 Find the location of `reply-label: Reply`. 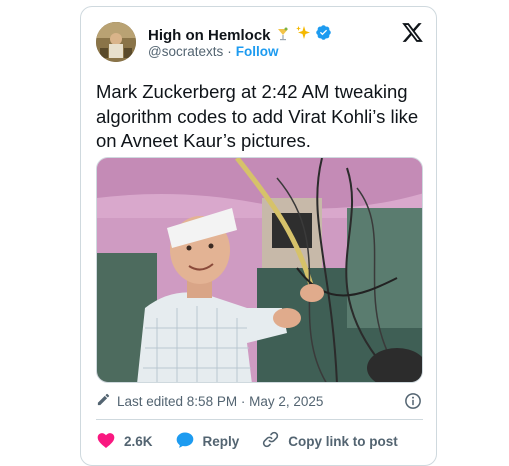

reply-label: Reply is located at coordinates (221, 441).